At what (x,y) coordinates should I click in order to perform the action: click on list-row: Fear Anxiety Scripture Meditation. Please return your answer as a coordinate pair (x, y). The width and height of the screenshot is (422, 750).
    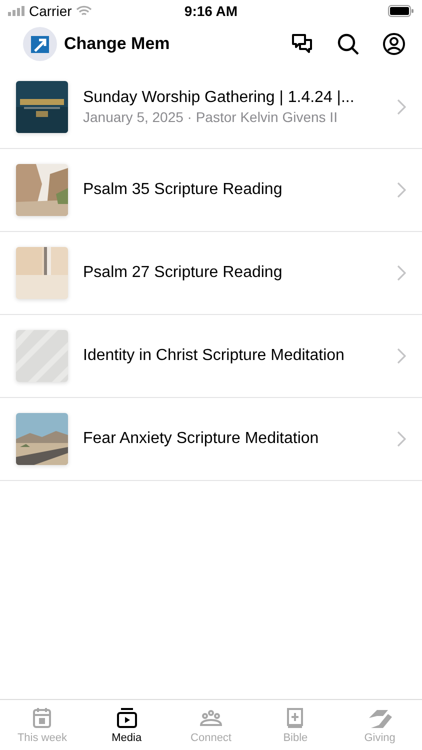
    Looking at the image, I should click on (211, 439).